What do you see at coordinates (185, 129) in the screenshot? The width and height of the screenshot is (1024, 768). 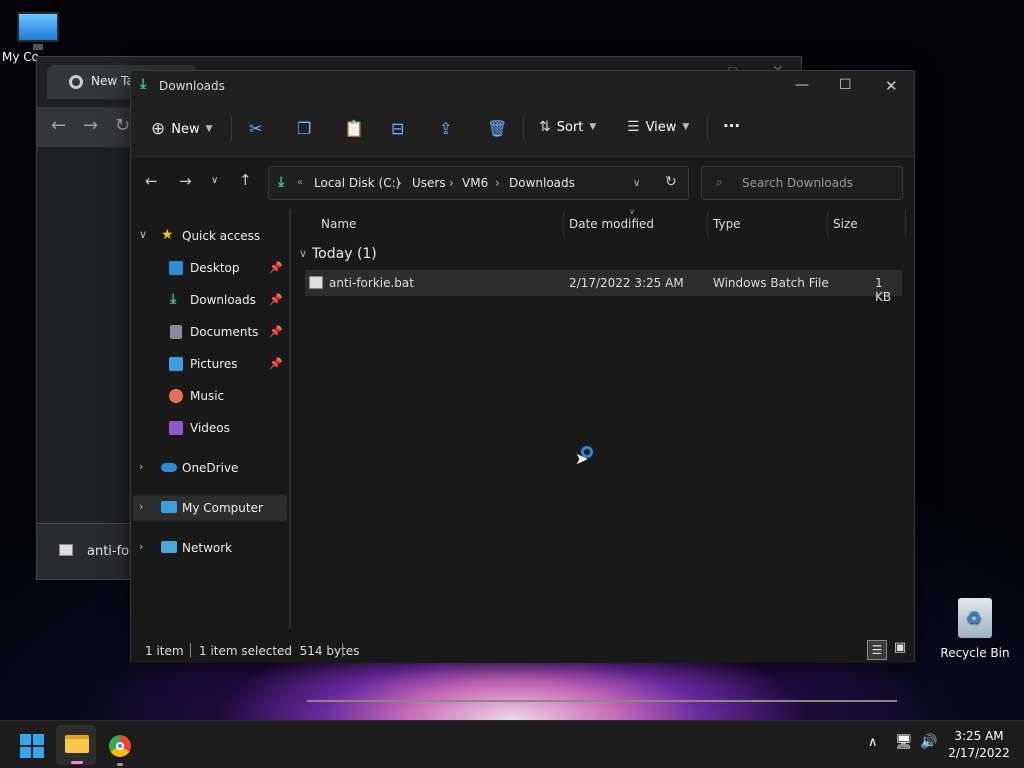 I see `new-label: New` at bounding box center [185, 129].